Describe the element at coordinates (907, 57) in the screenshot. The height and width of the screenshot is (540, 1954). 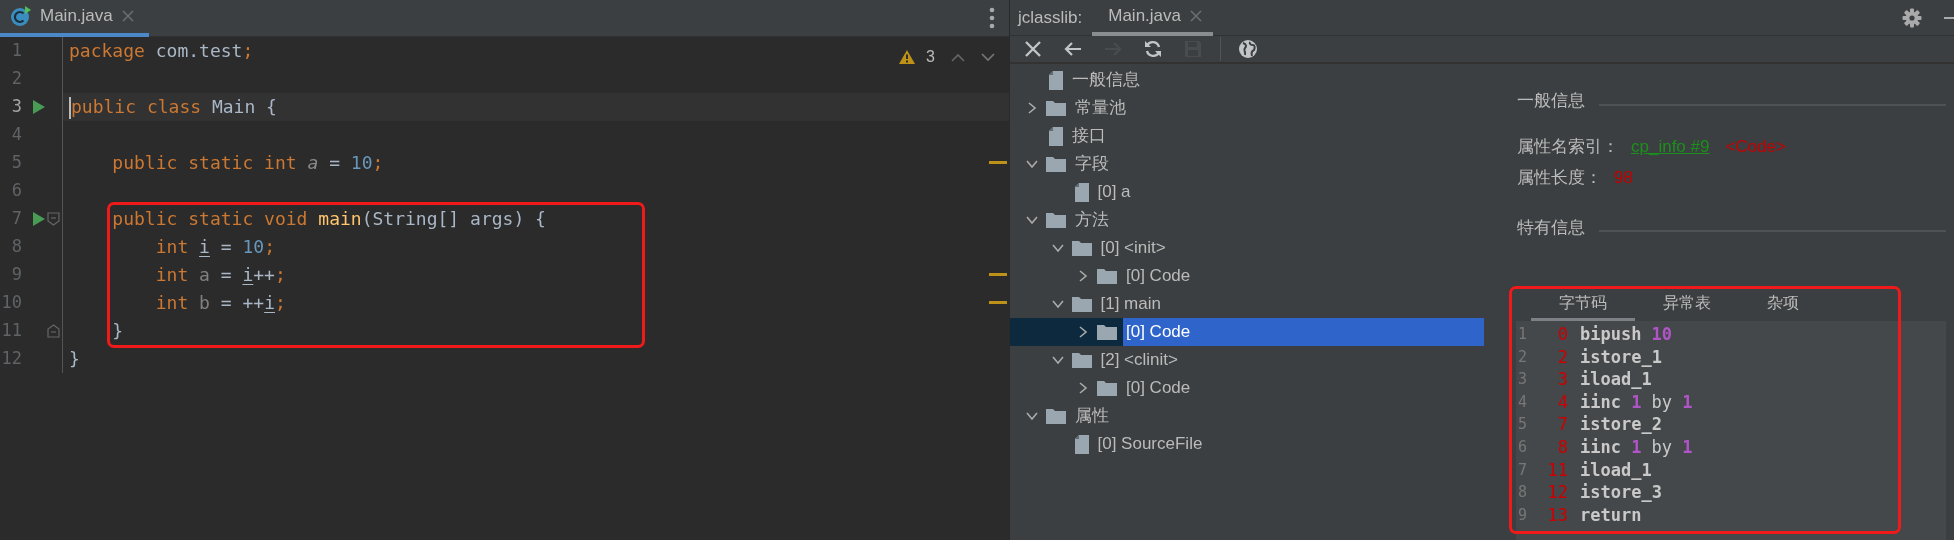
I see `warning-icon` at that location.